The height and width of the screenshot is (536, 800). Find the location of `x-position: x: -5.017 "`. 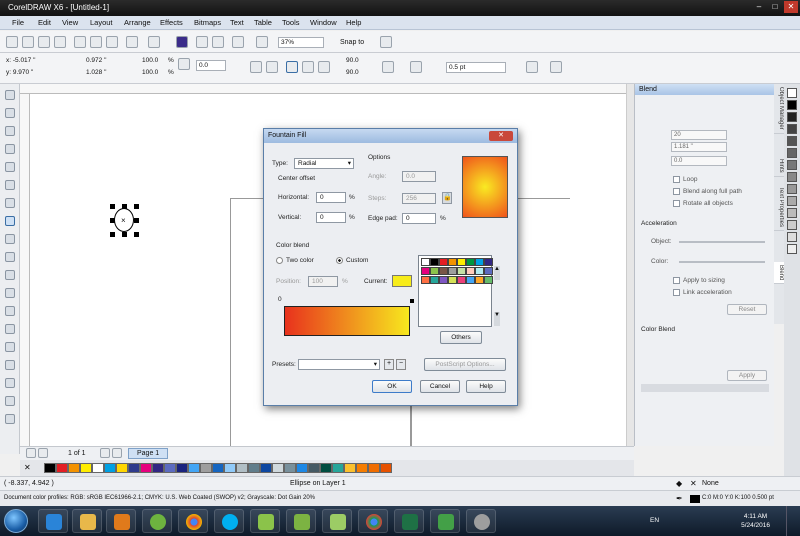

x-position: x: -5.017 " is located at coordinates (20, 60).